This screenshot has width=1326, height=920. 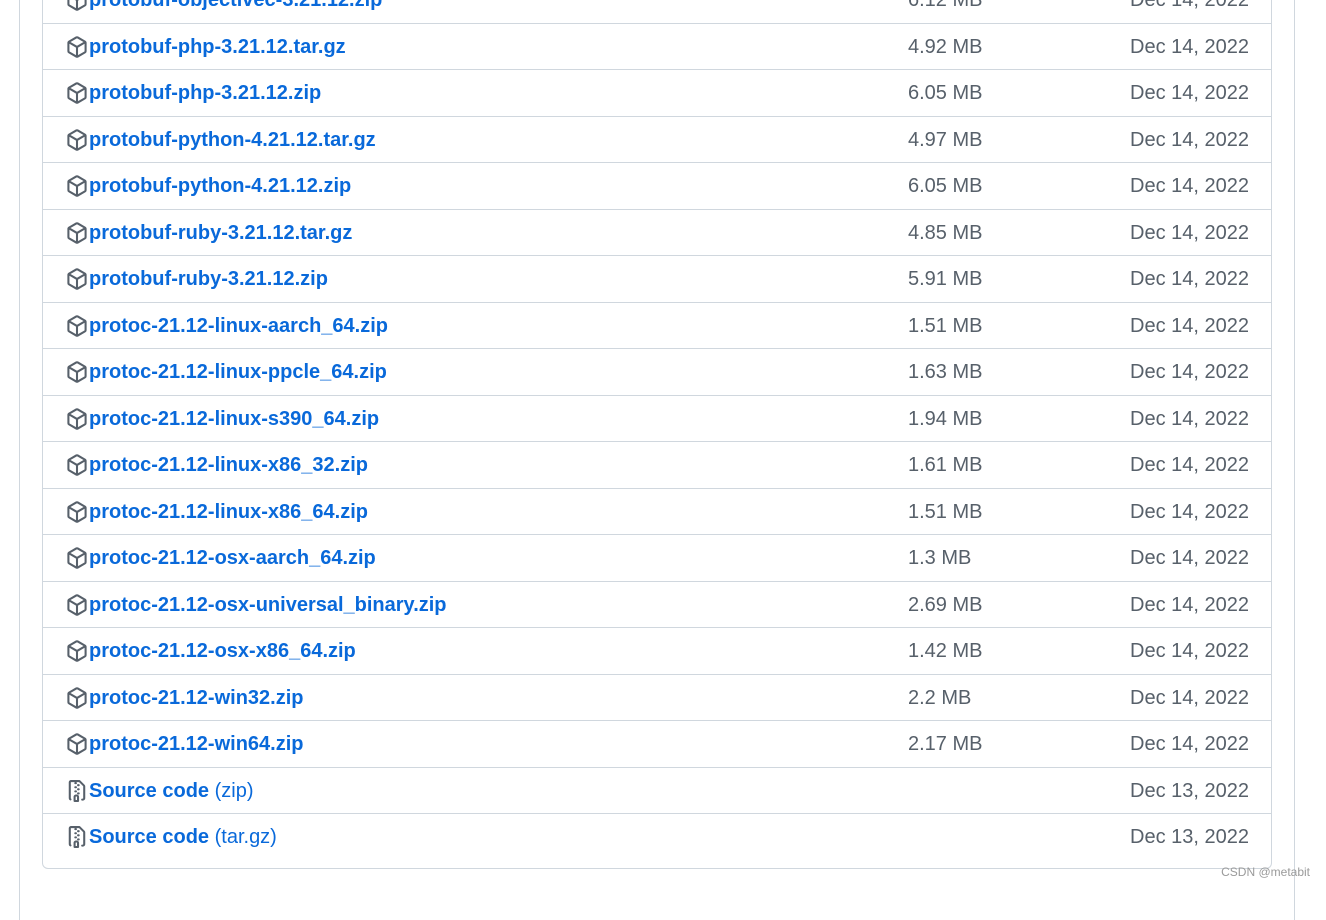 What do you see at coordinates (1265, 872) in the screenshot?
I see `watermark: CSDN @metabit` at bounding box center [1265, 872].